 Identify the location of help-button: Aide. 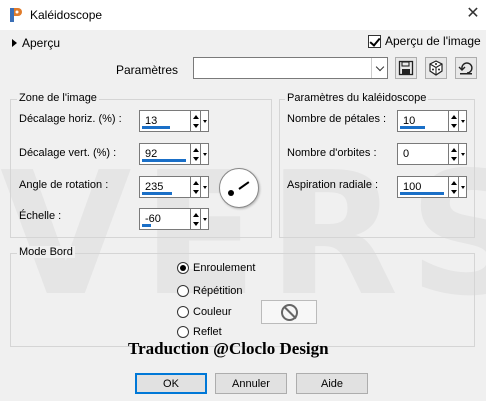
(332, 383).